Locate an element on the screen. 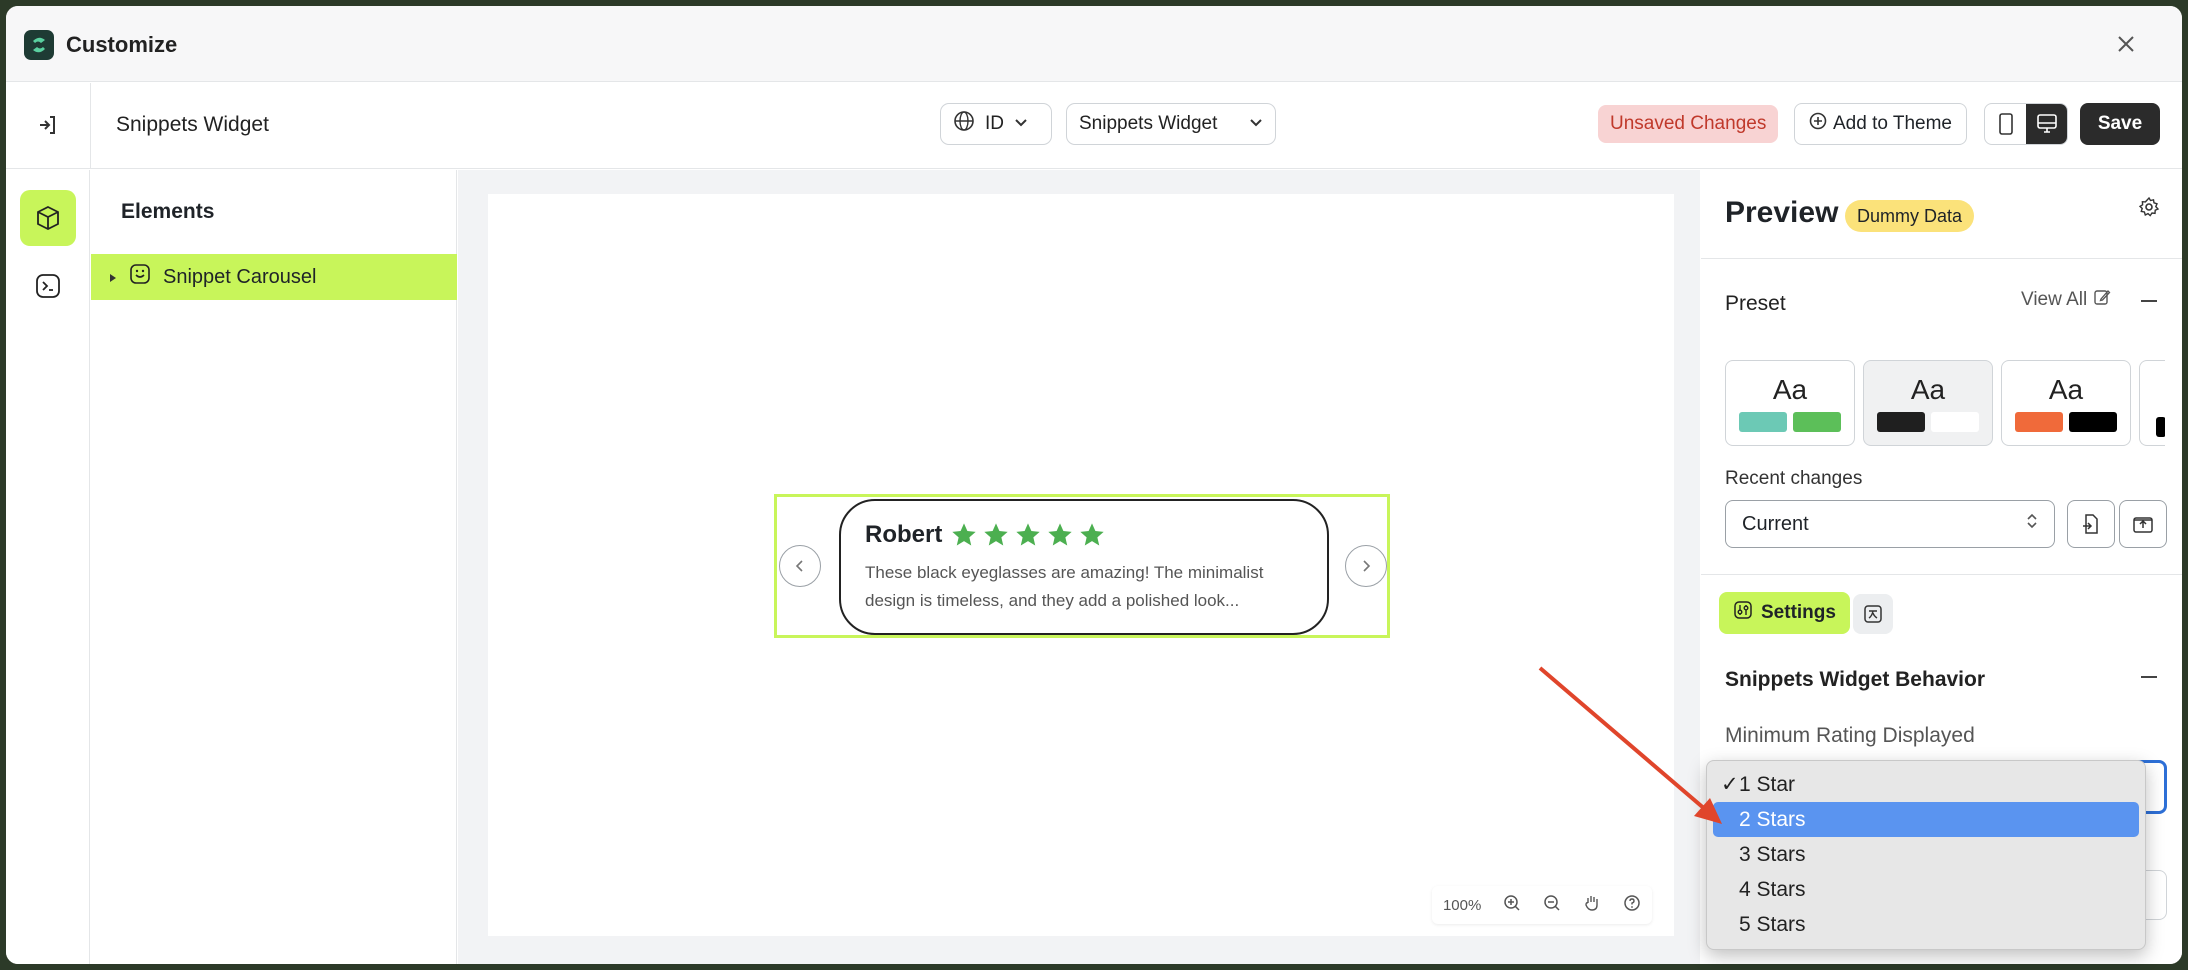 This screenshot has width=2188, height=970. gear-icon is located at coordinates (2149, 209).